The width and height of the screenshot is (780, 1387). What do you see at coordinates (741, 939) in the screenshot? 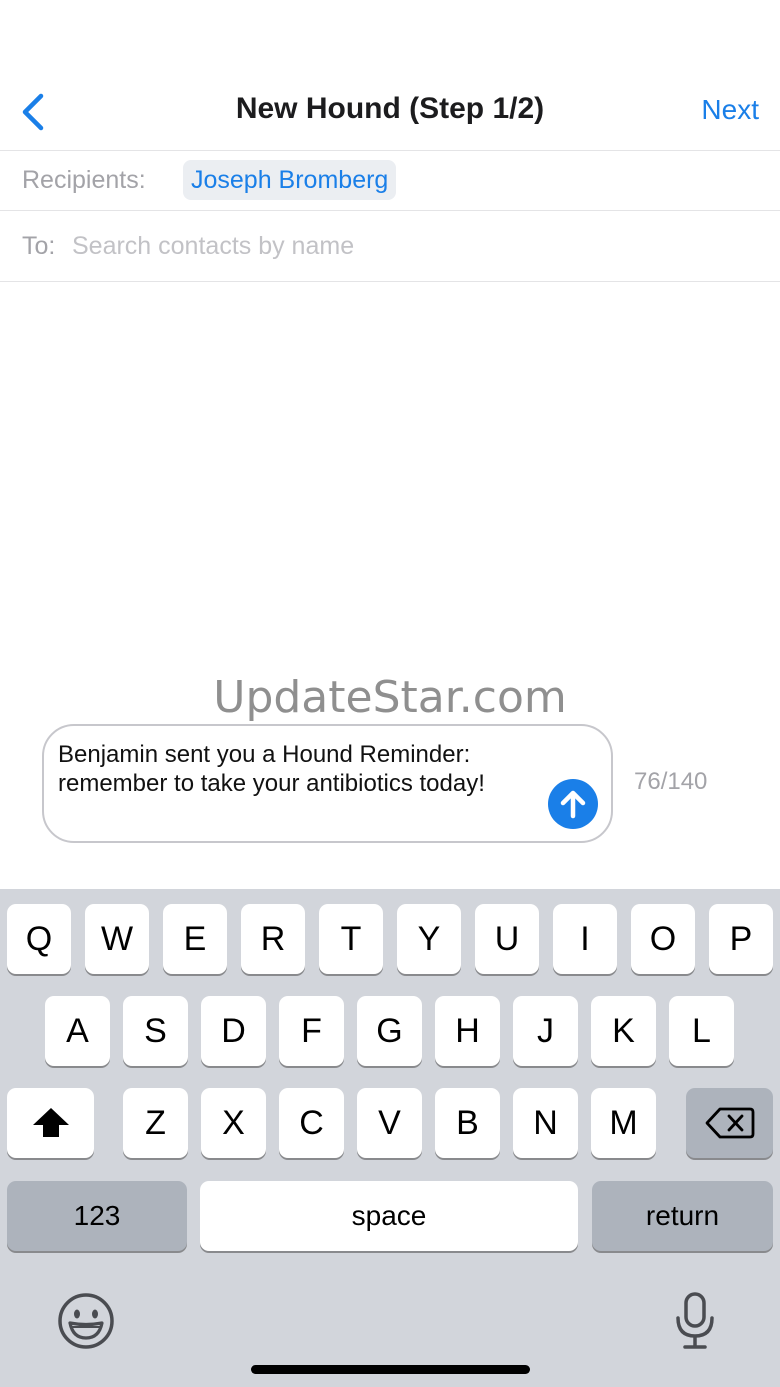
I see `key-p: P` at bounding box center [741, 939].